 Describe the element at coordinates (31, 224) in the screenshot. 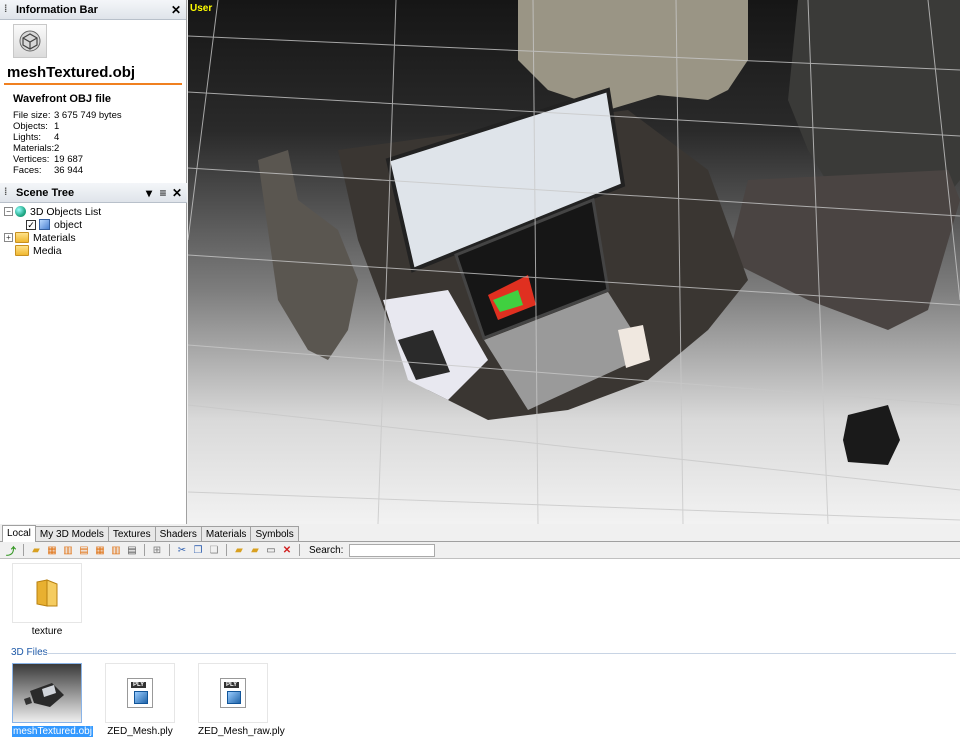

I see `visibility-checkbox: ✓` at that location.